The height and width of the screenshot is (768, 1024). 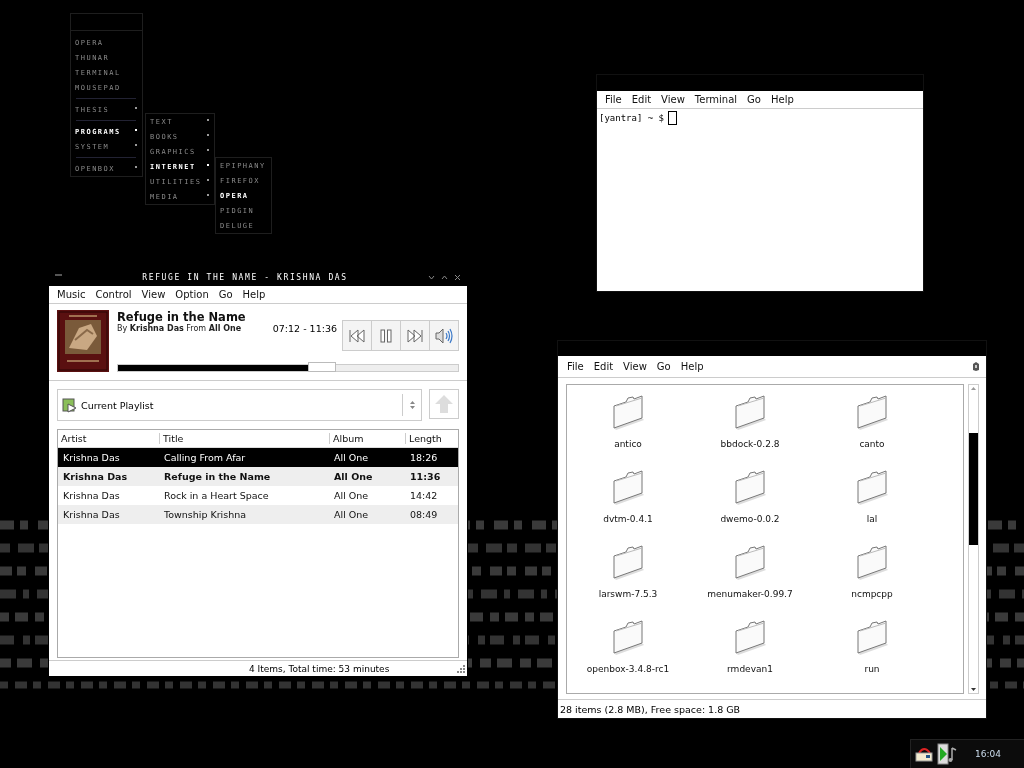 What do you see at coordinates (425, 476) in the screenshot?
I see `table-cell-text: 11:36` at bounding box center [425, 476].